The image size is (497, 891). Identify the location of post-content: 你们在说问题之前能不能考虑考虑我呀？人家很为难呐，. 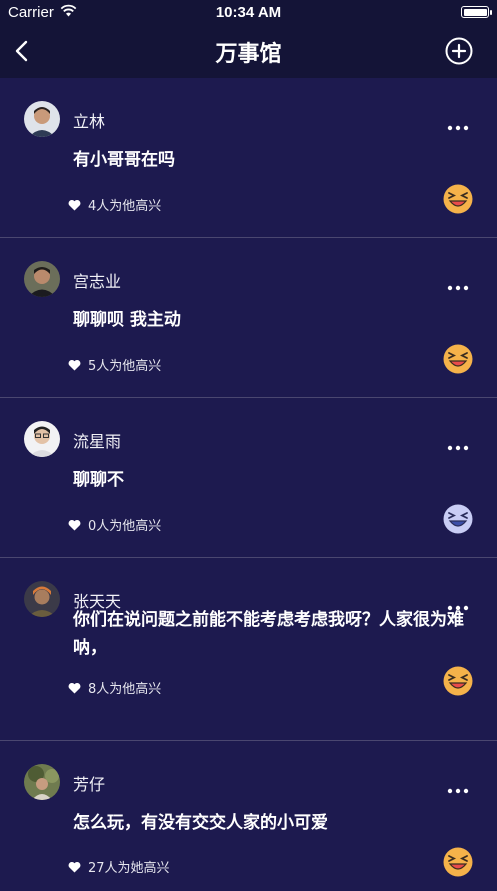
(268, 634).